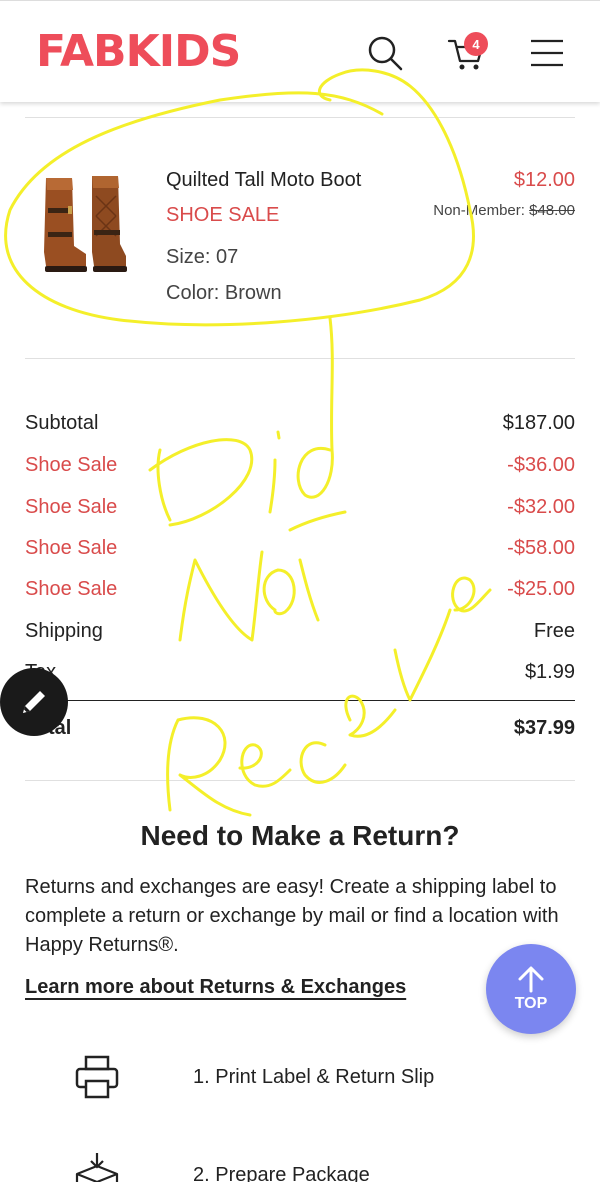 Image resolution: width=600 pixels, height=1182 pixels. Describe the element at coordinates (544, 180) in the screenshot. I see `product-price: $12.00` at that location.